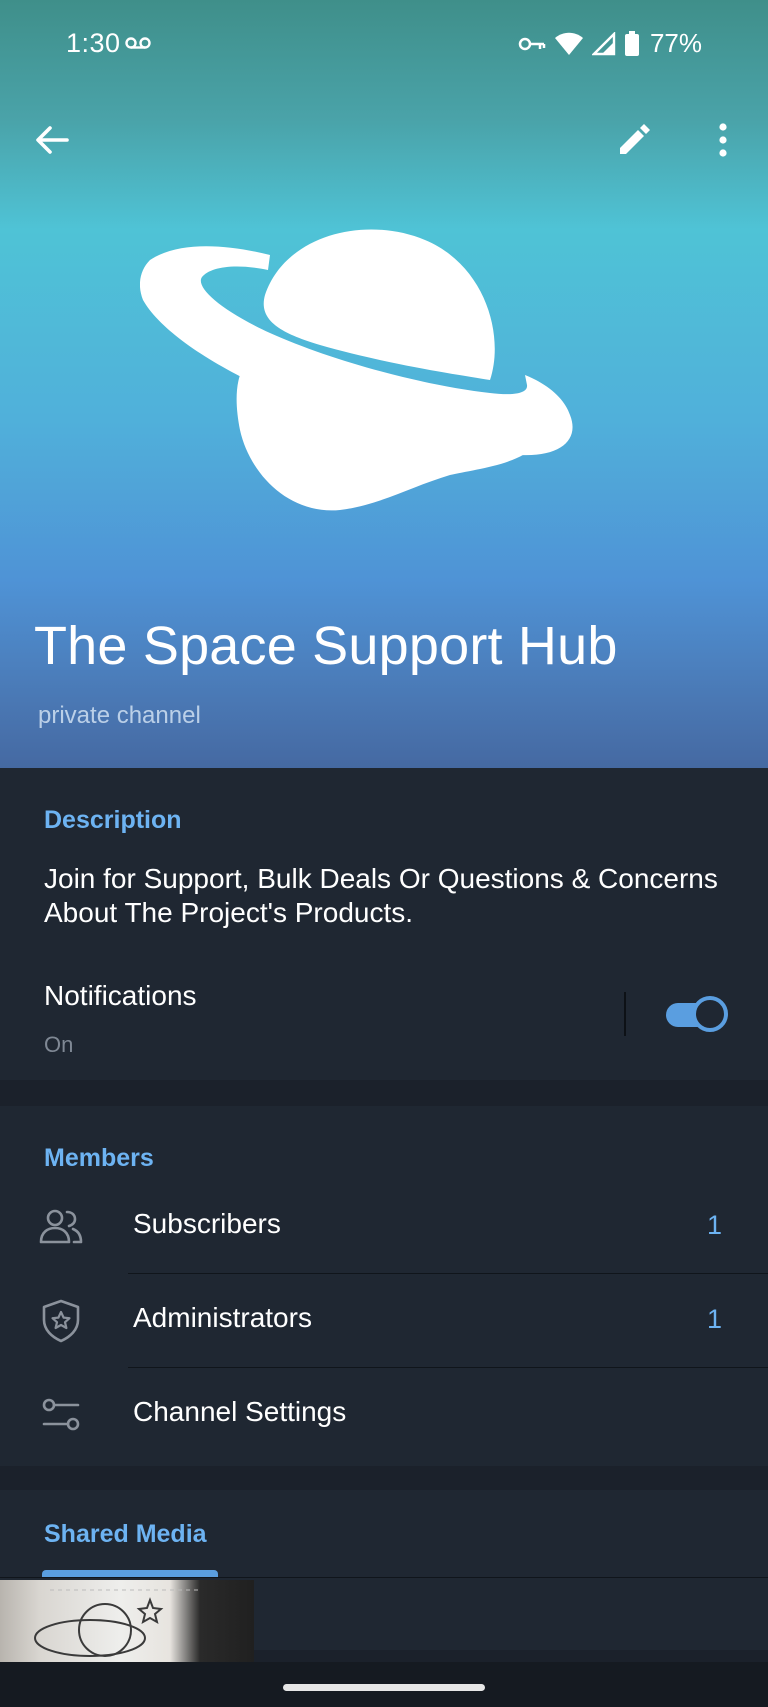 The height and width of the screenshot is (1707, 768). I want to click on tab-shared-media: Shared Media, so click(125, 1534).